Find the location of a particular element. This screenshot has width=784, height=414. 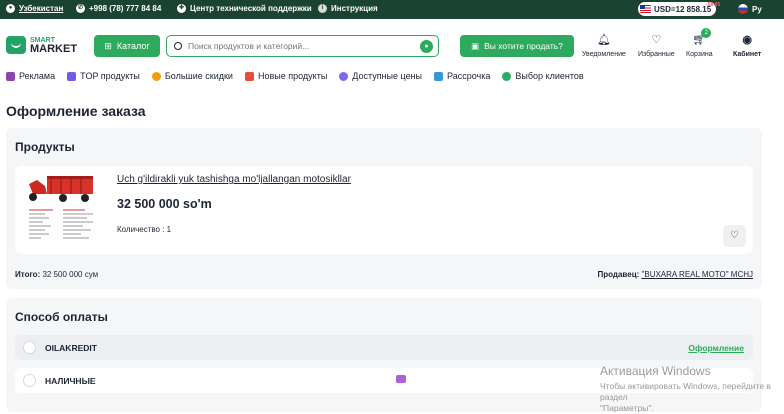

location-label: Узбекистан is located at coordinates (41, 8).